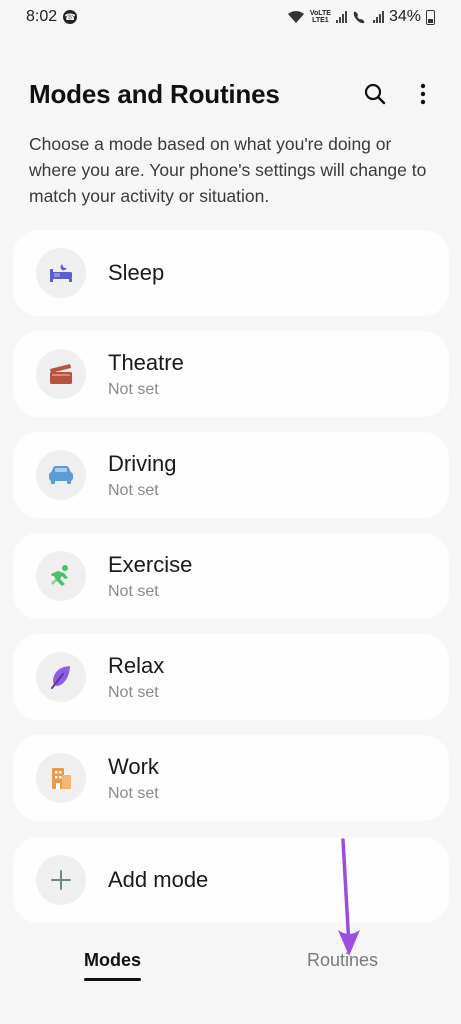 Image resolution: width=461 pixels, height=1024 pixels. What do you see at coordinates (154, 93) in the screenshot?
I see `page-title: Modes and Routines` at bounding box center [154, 93].